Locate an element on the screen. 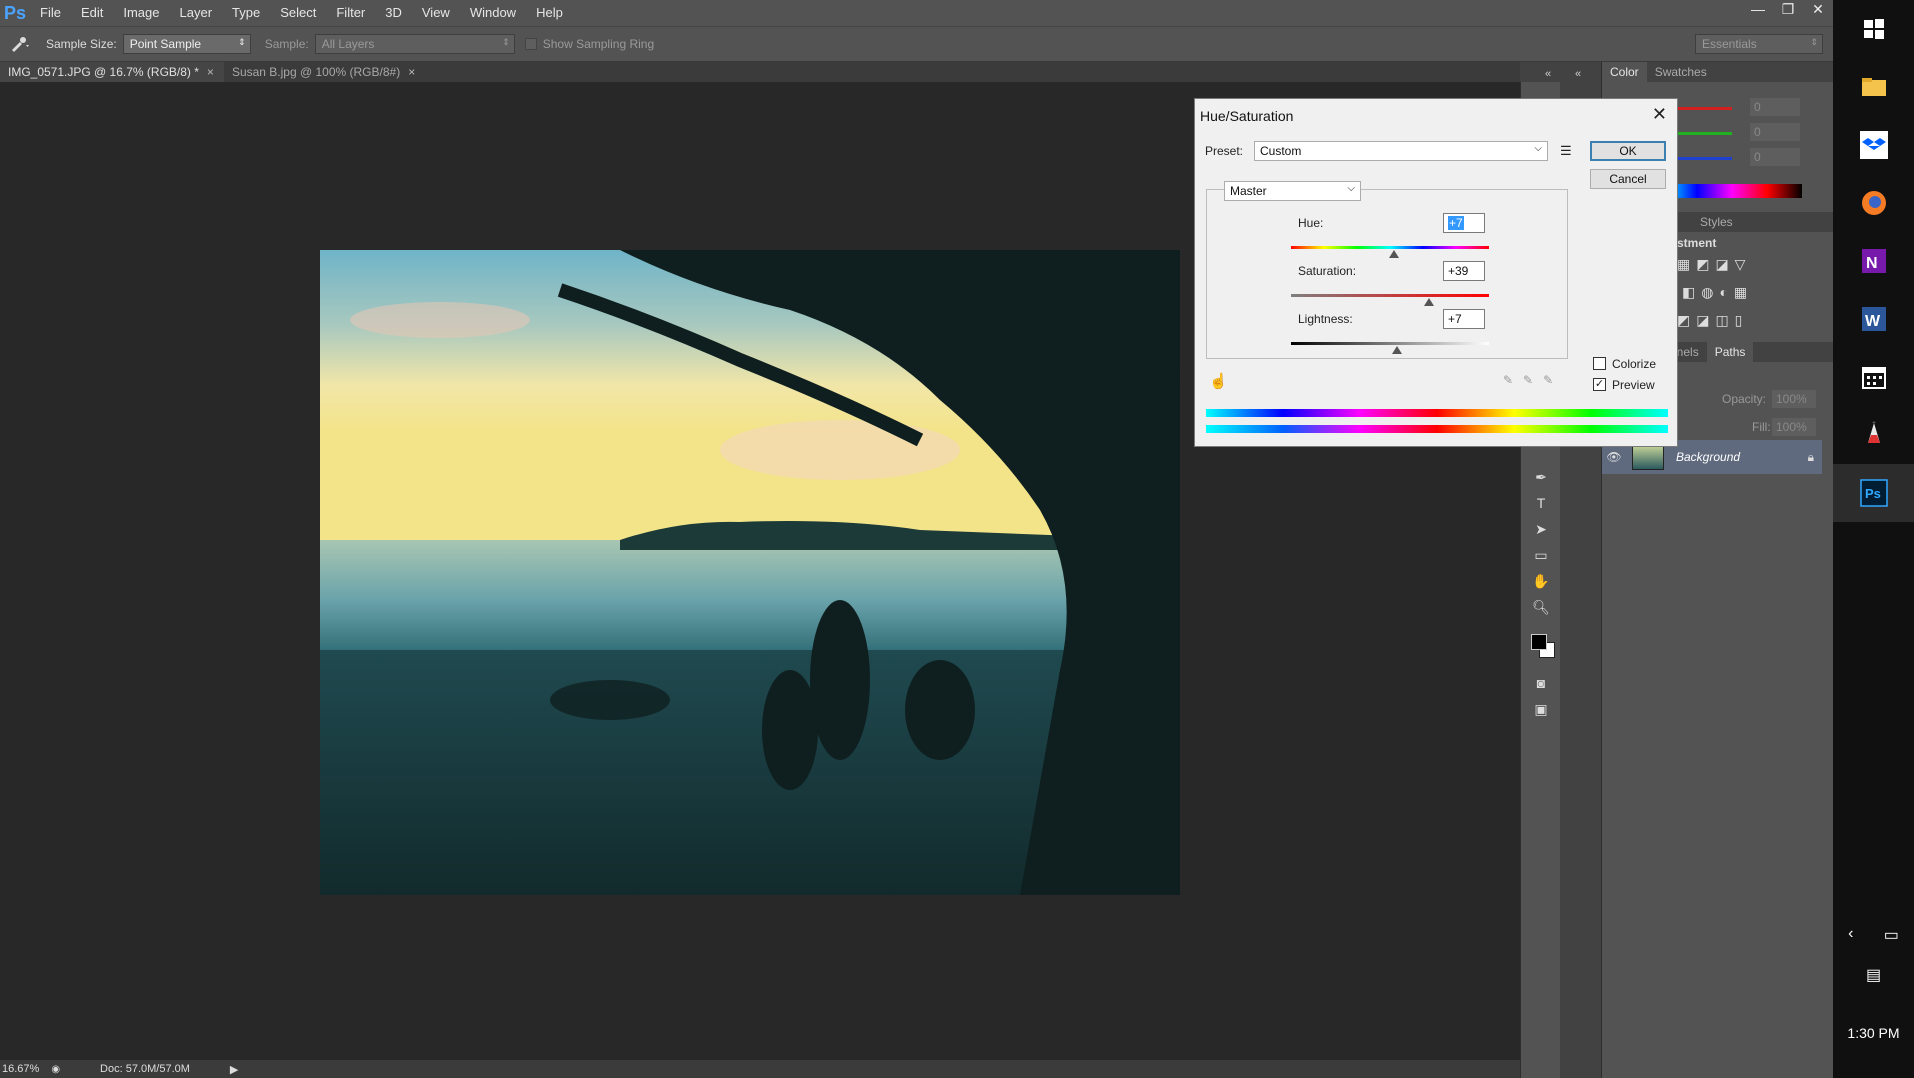 The width and height of the screenshot is (1914, 1078). layer-thumbnail is located at coordinates (1648, 457).